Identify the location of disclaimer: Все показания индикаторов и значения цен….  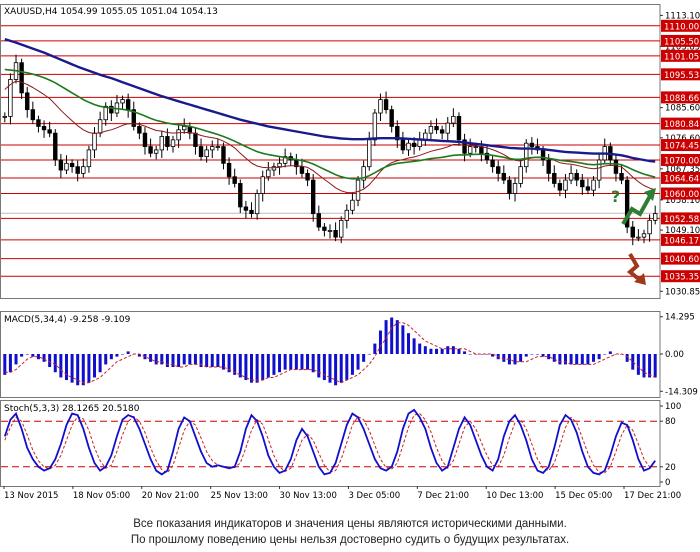
(350, 532).